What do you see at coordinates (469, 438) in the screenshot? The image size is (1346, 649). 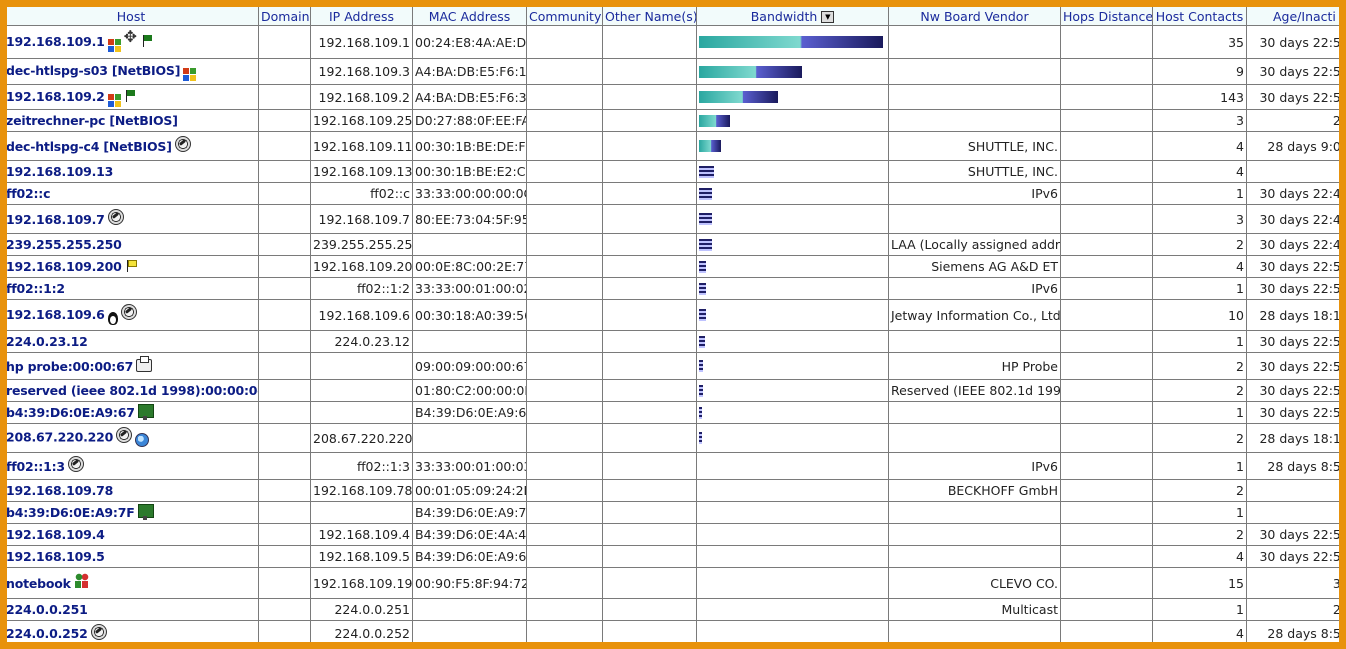 I see `mac-cell` at bounding box center [469, 438].